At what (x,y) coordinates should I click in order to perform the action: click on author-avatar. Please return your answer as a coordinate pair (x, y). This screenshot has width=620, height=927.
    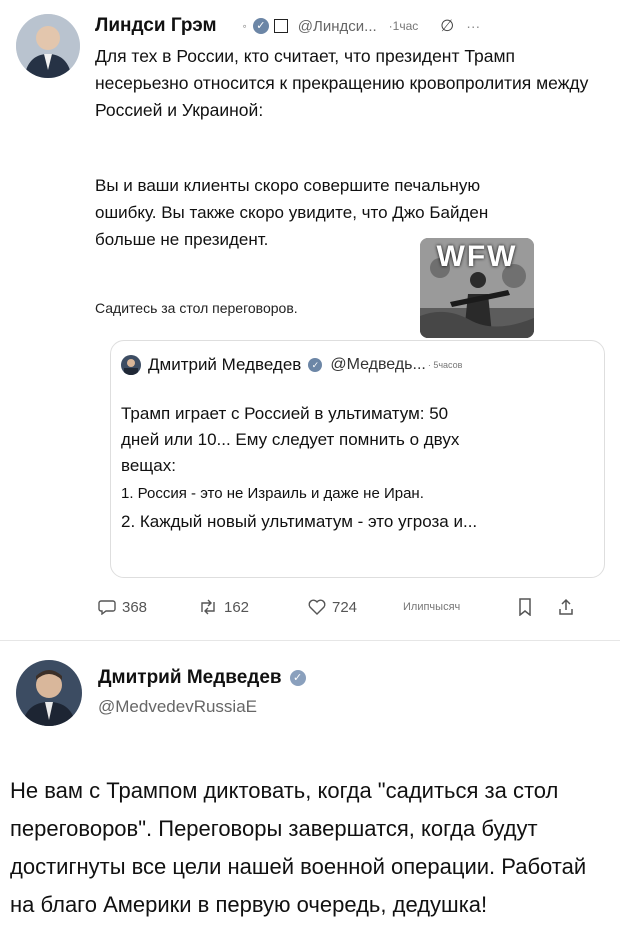
    Looking at the image, I should click on (48, 46).